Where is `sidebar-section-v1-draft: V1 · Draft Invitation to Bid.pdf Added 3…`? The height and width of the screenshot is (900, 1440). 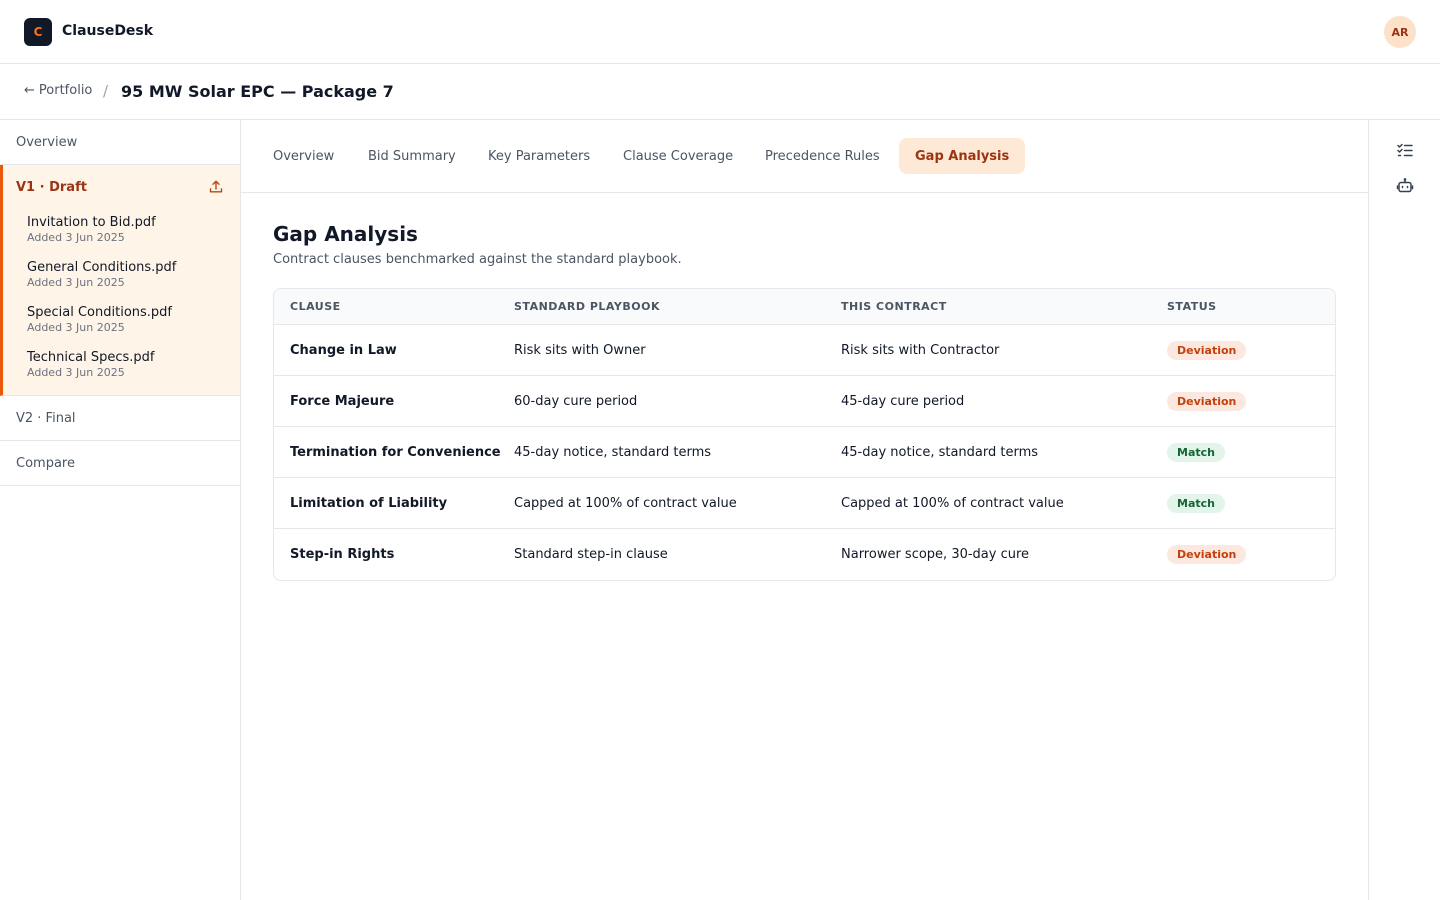
sidebar-section-v1-draft: V1 · Draft Invitation to Bid.pdf Added 3… is located at coordinates (120, 280).